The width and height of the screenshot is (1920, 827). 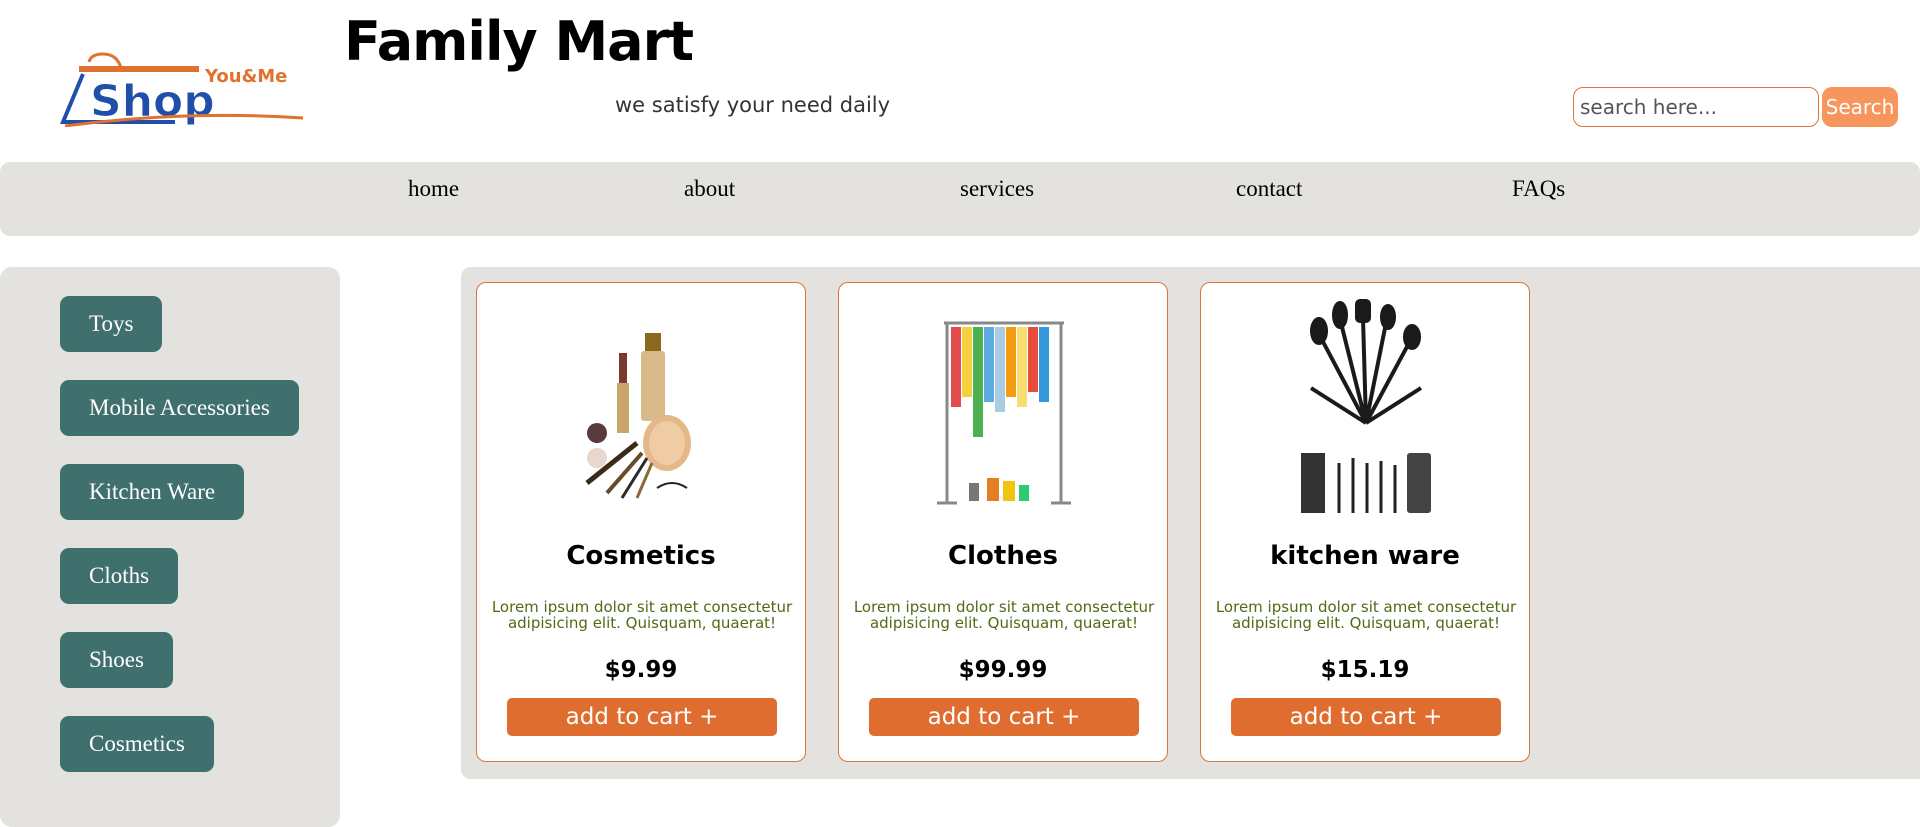 What do you see at coordinates (641, 556) in the screenshot?
I see `product-title: Cosmetics` at bounding box center [641, 556].